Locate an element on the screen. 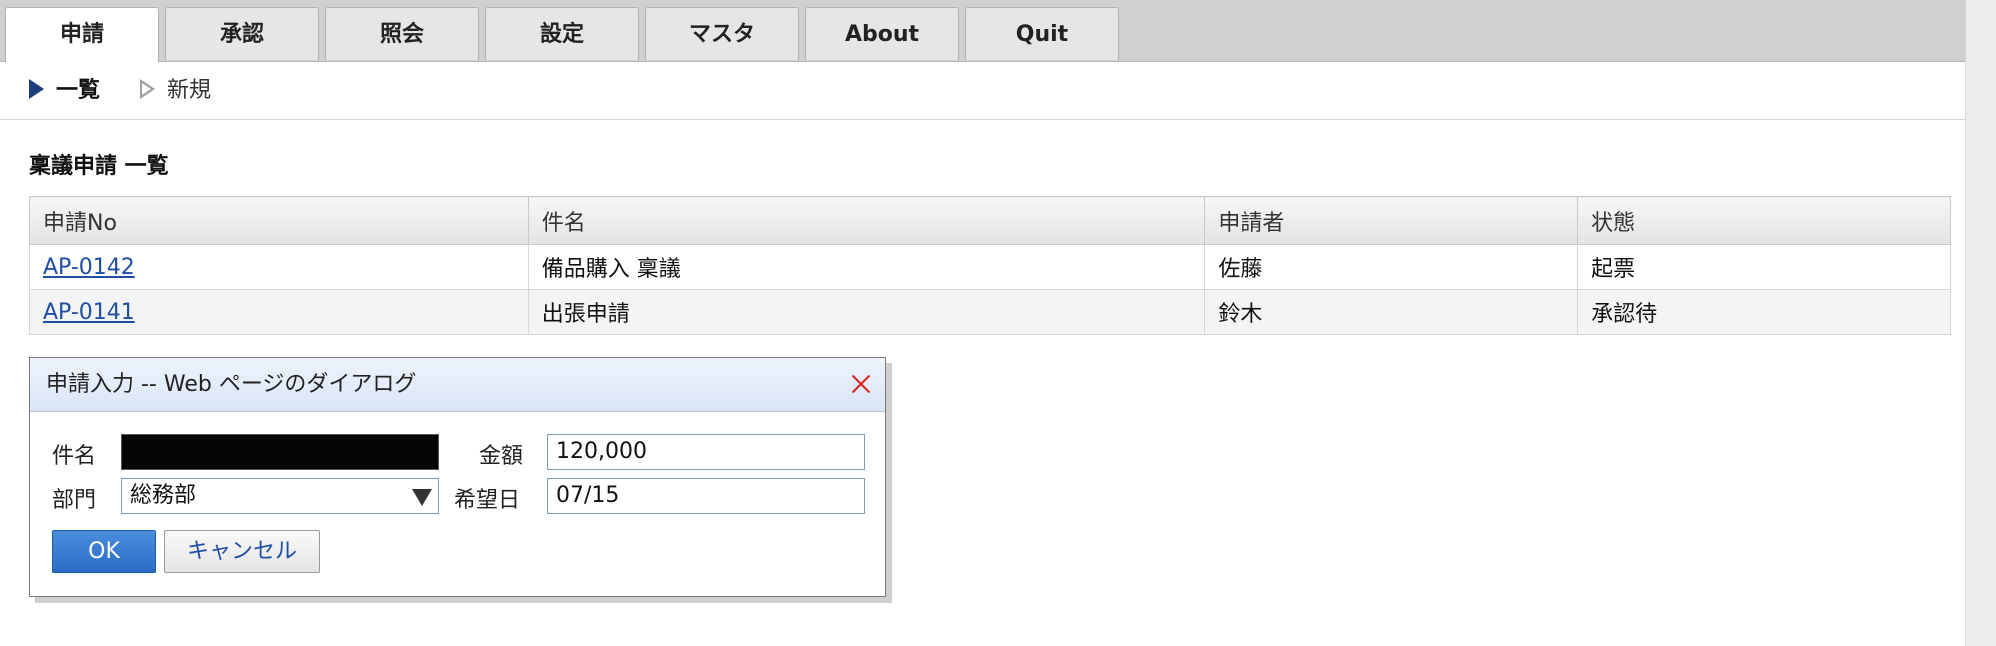 This screenshot has height=646, width=1996. tab-quit: Quit is located at coordinates (1042, 33).